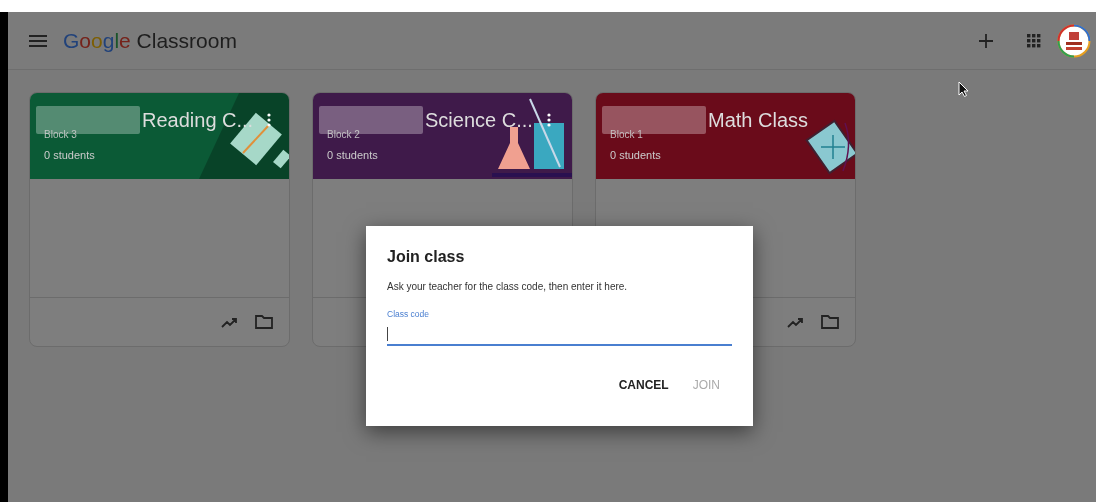  What do you see at coordinates (1034, 40) in the screenshot?
I see `apps-grid-icon` at bounding box center [1034, 40].